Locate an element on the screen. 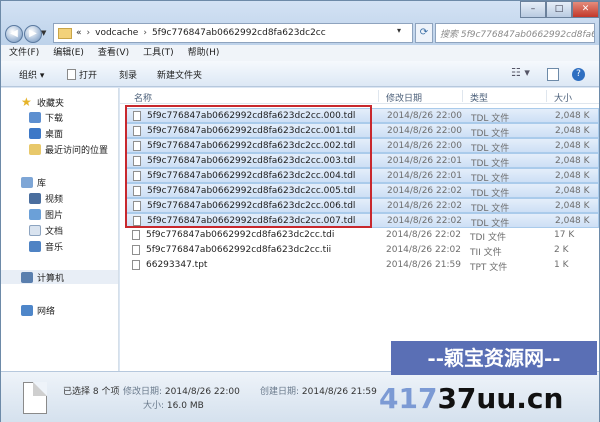 The width and height of the screenshot is (600, 422). sidebar-item-downloads: 下载 is located at coordinates (46, 117).